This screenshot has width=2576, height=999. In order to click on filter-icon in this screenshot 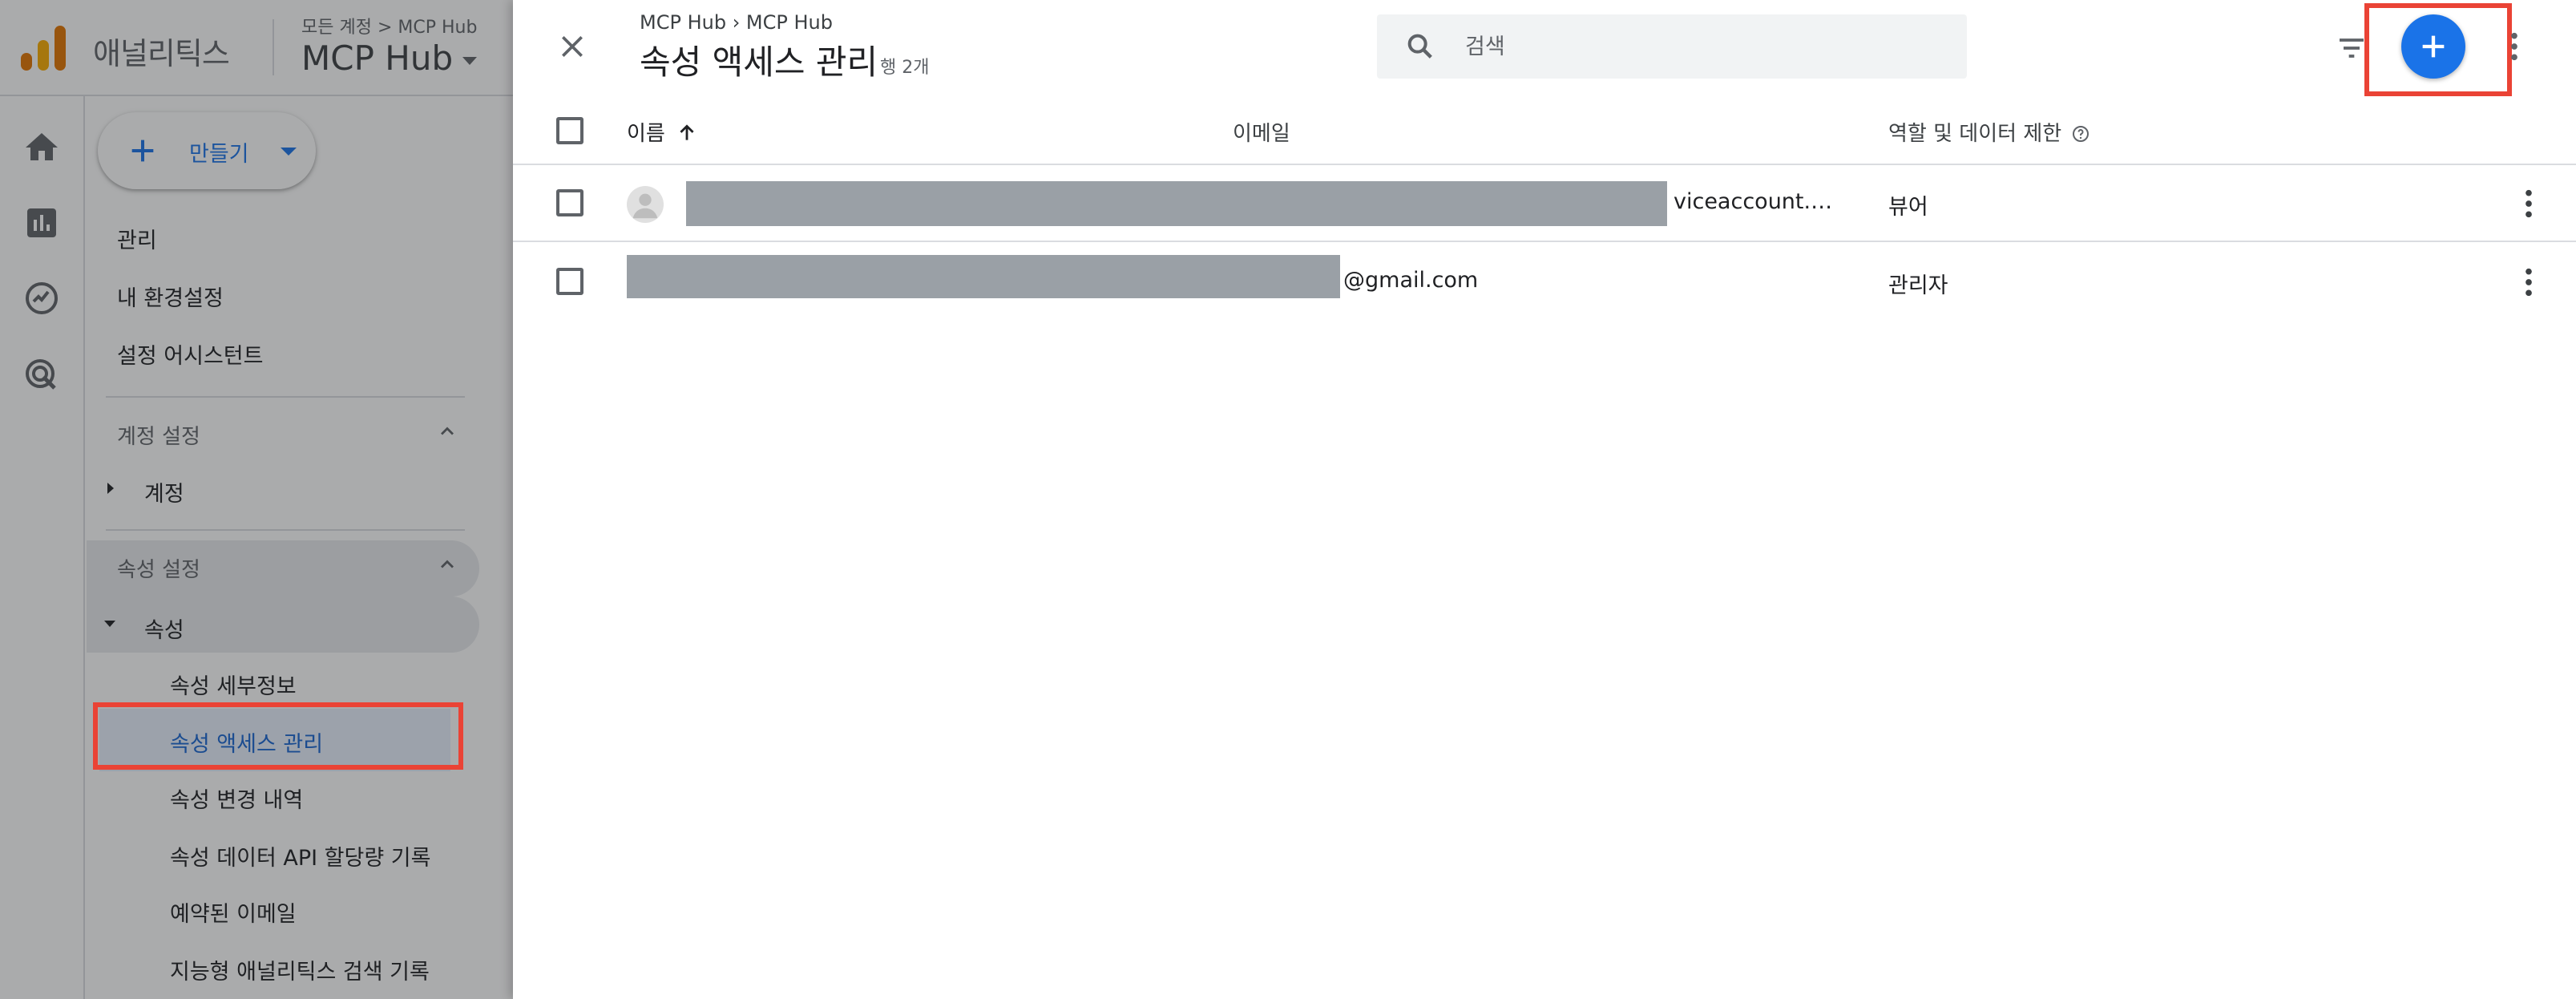, I will do `click(2352, 48)`.